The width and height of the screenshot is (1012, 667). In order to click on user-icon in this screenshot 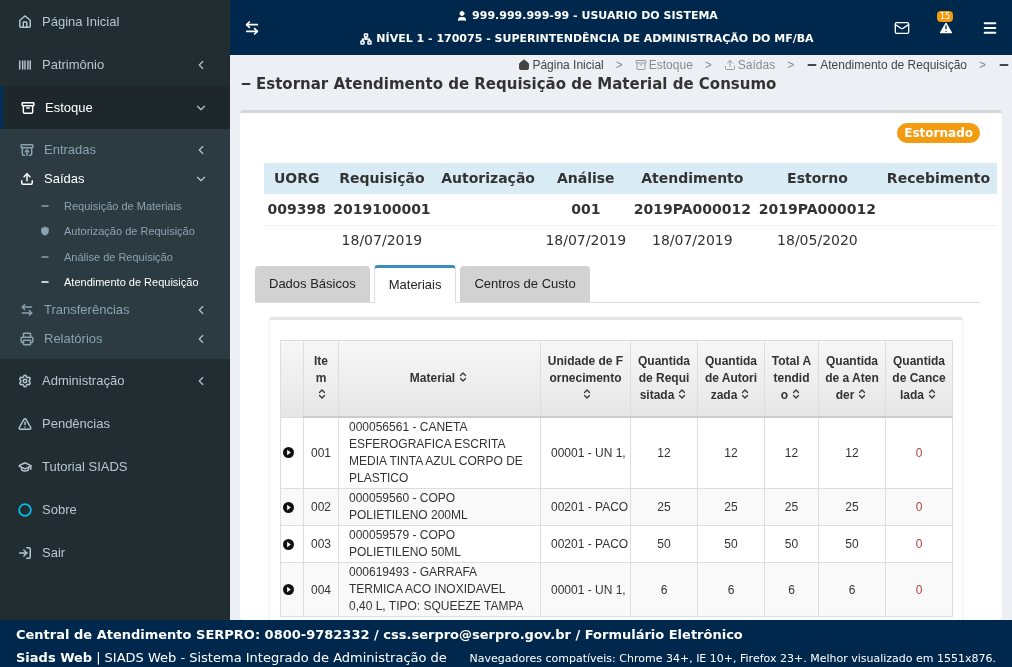, I will do `click(462, 16)`.